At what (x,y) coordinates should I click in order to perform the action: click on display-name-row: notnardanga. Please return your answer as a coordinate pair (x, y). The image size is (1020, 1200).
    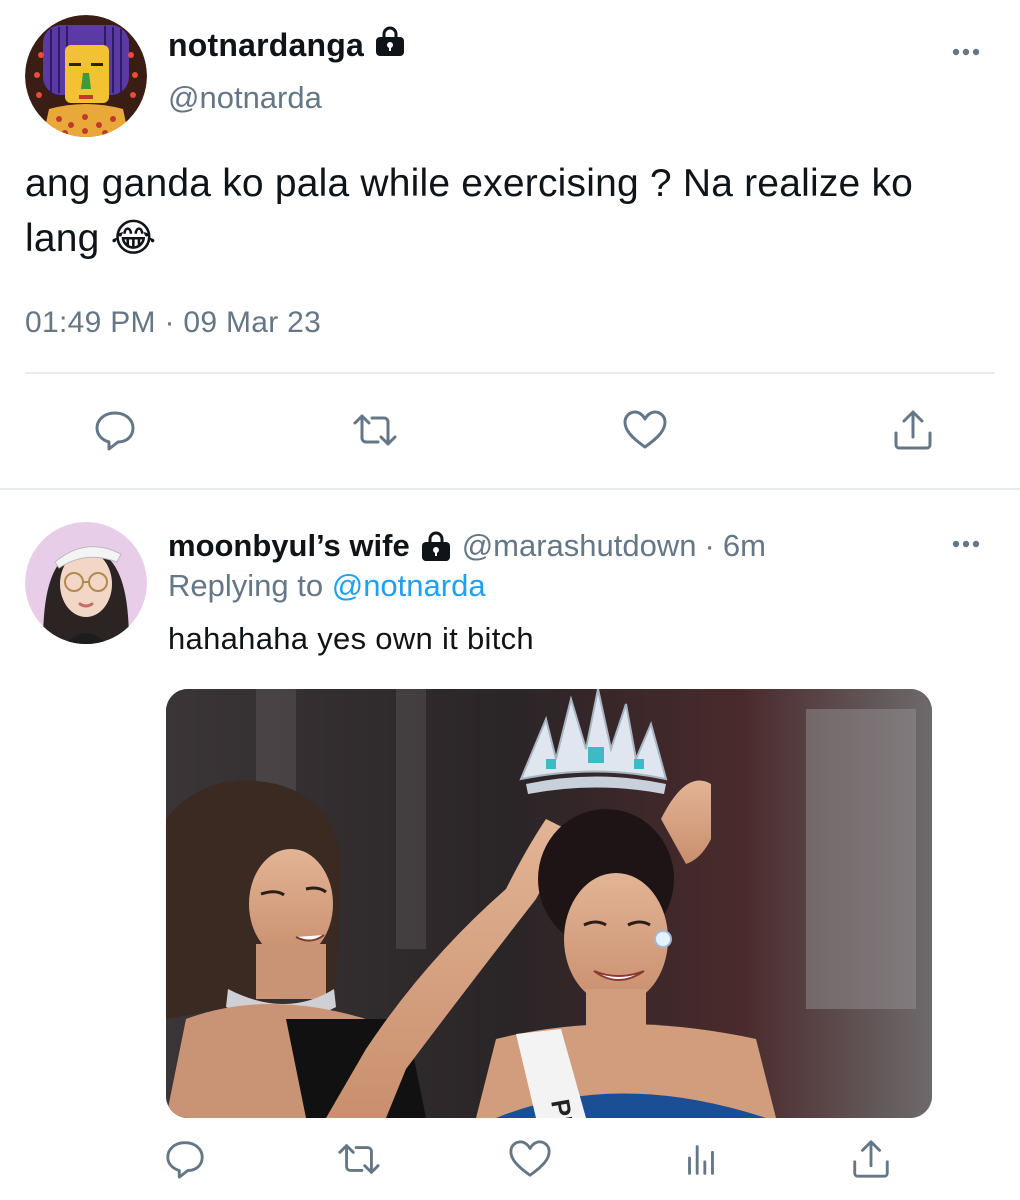
    Looking at the image, I should click on (287, 45).